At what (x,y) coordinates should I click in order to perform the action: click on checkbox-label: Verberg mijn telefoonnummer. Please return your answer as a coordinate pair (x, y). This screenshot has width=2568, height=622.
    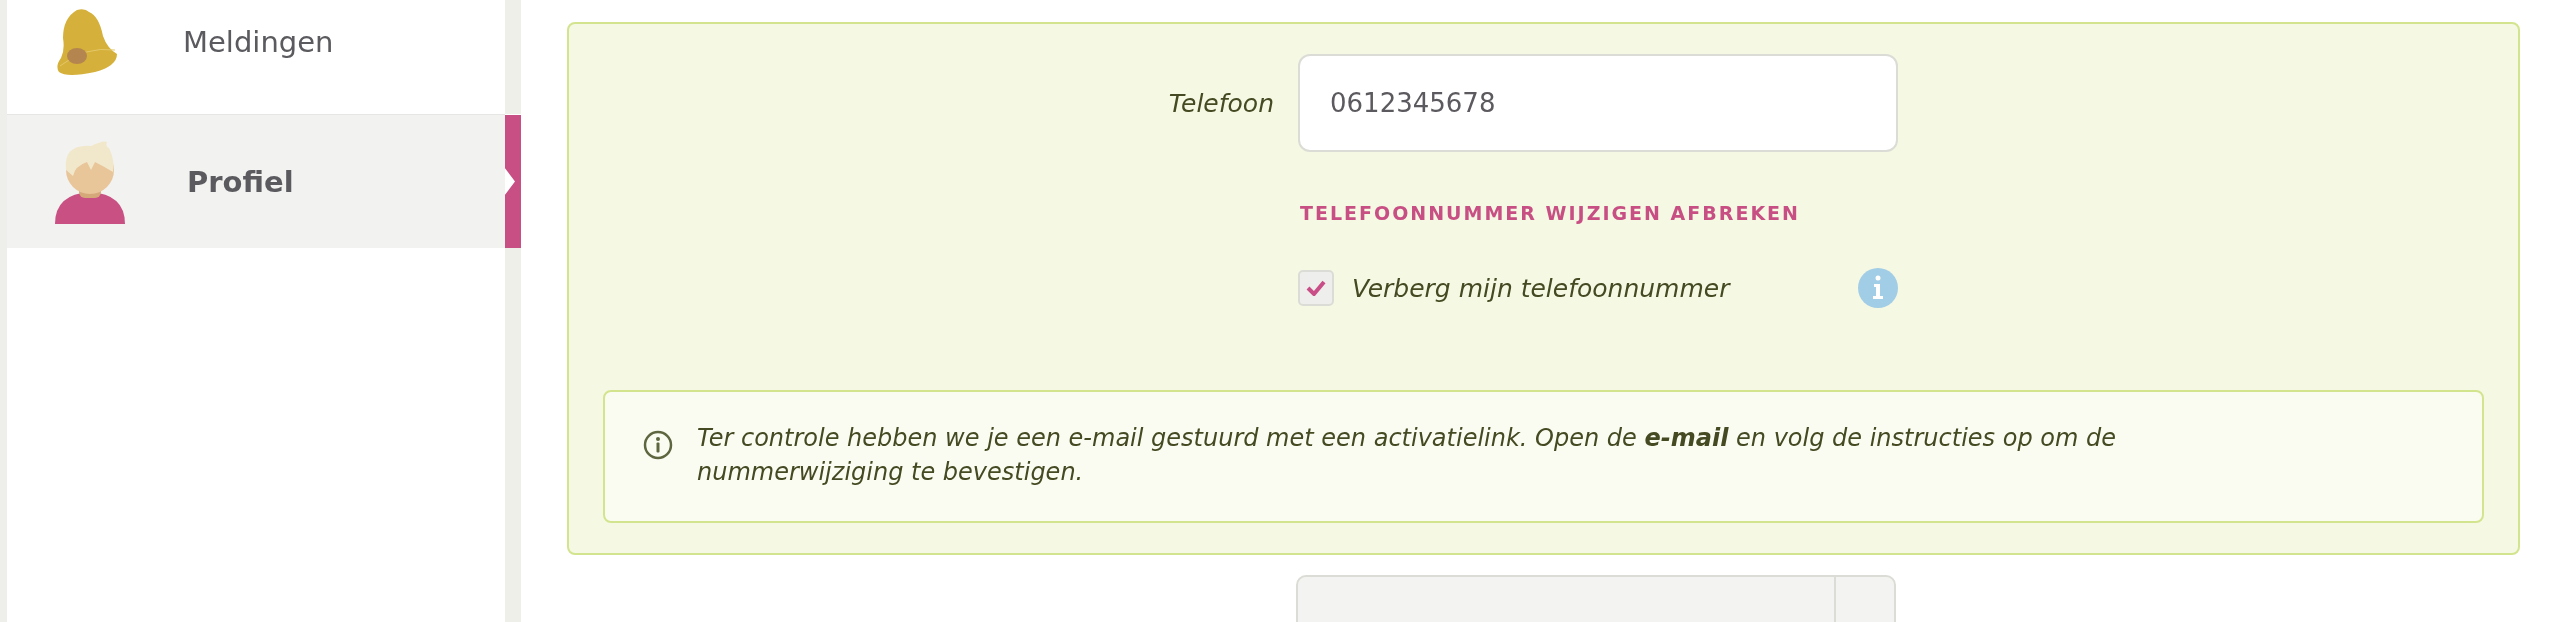
    Looking at the image, I should click on (1541, 288).